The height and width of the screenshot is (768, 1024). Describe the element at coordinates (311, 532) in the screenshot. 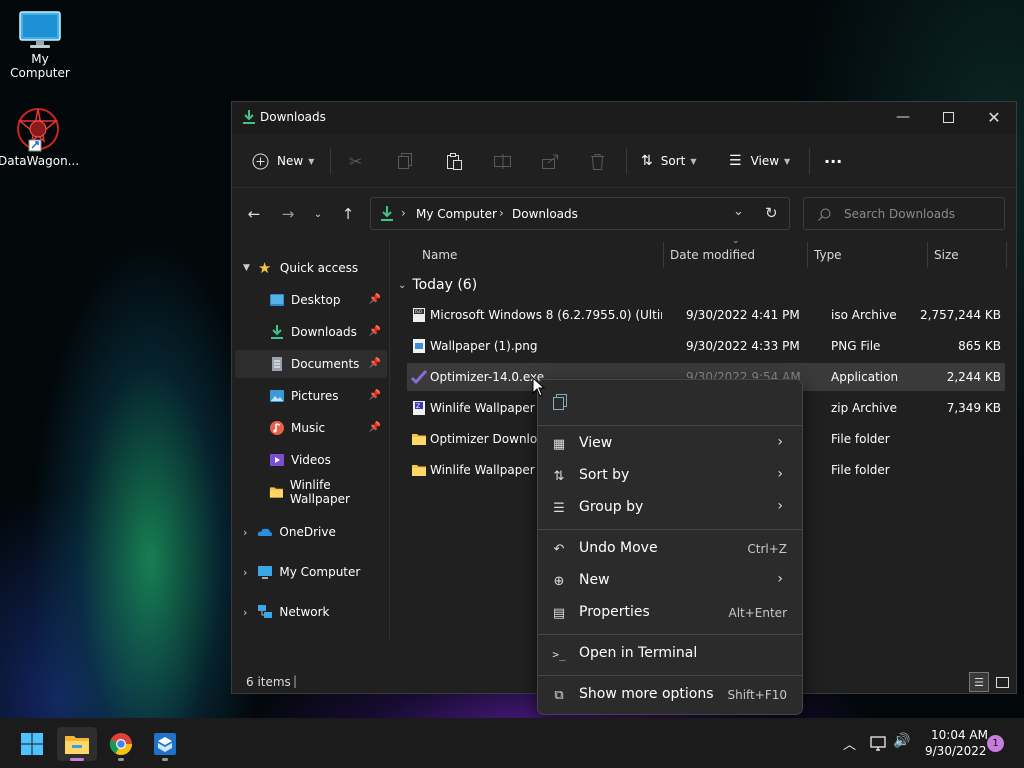

I see `nav-onedrive: › OneDrive` at that location.